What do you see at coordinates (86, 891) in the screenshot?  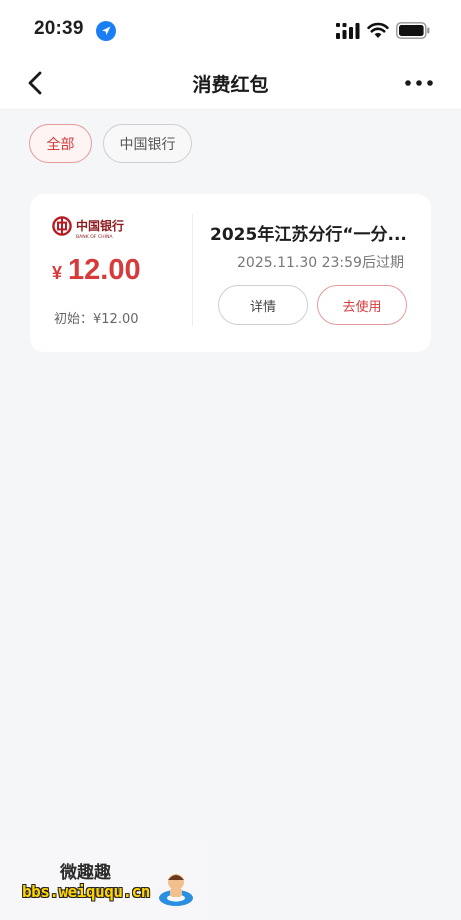 I see `watermark-url: bbs.weiququ.cn` at bounding box center [86, 891].